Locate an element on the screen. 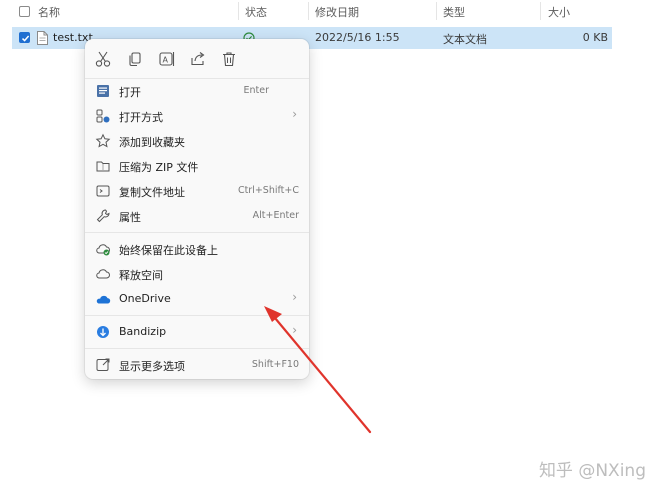  watermark: 知乎 @NXing is located at coordinates (592, 471).